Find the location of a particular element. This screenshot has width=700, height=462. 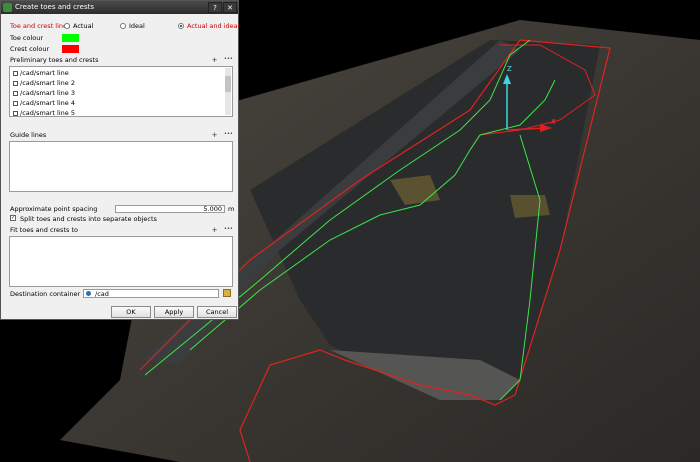

crest-colour-swatch is located at coordinates (70, 49).